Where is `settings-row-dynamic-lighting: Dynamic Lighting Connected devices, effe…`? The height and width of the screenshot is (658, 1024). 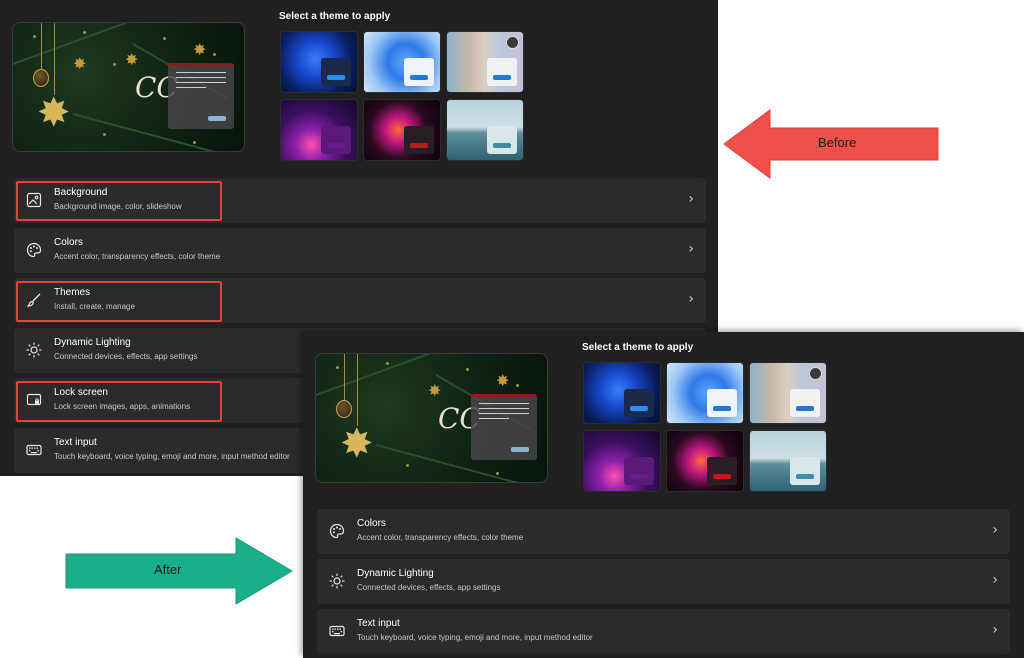
settings-row-dynamic-lighting: Dynamic Lighting Connected devices, effe… is located at coordinates (663, 581).